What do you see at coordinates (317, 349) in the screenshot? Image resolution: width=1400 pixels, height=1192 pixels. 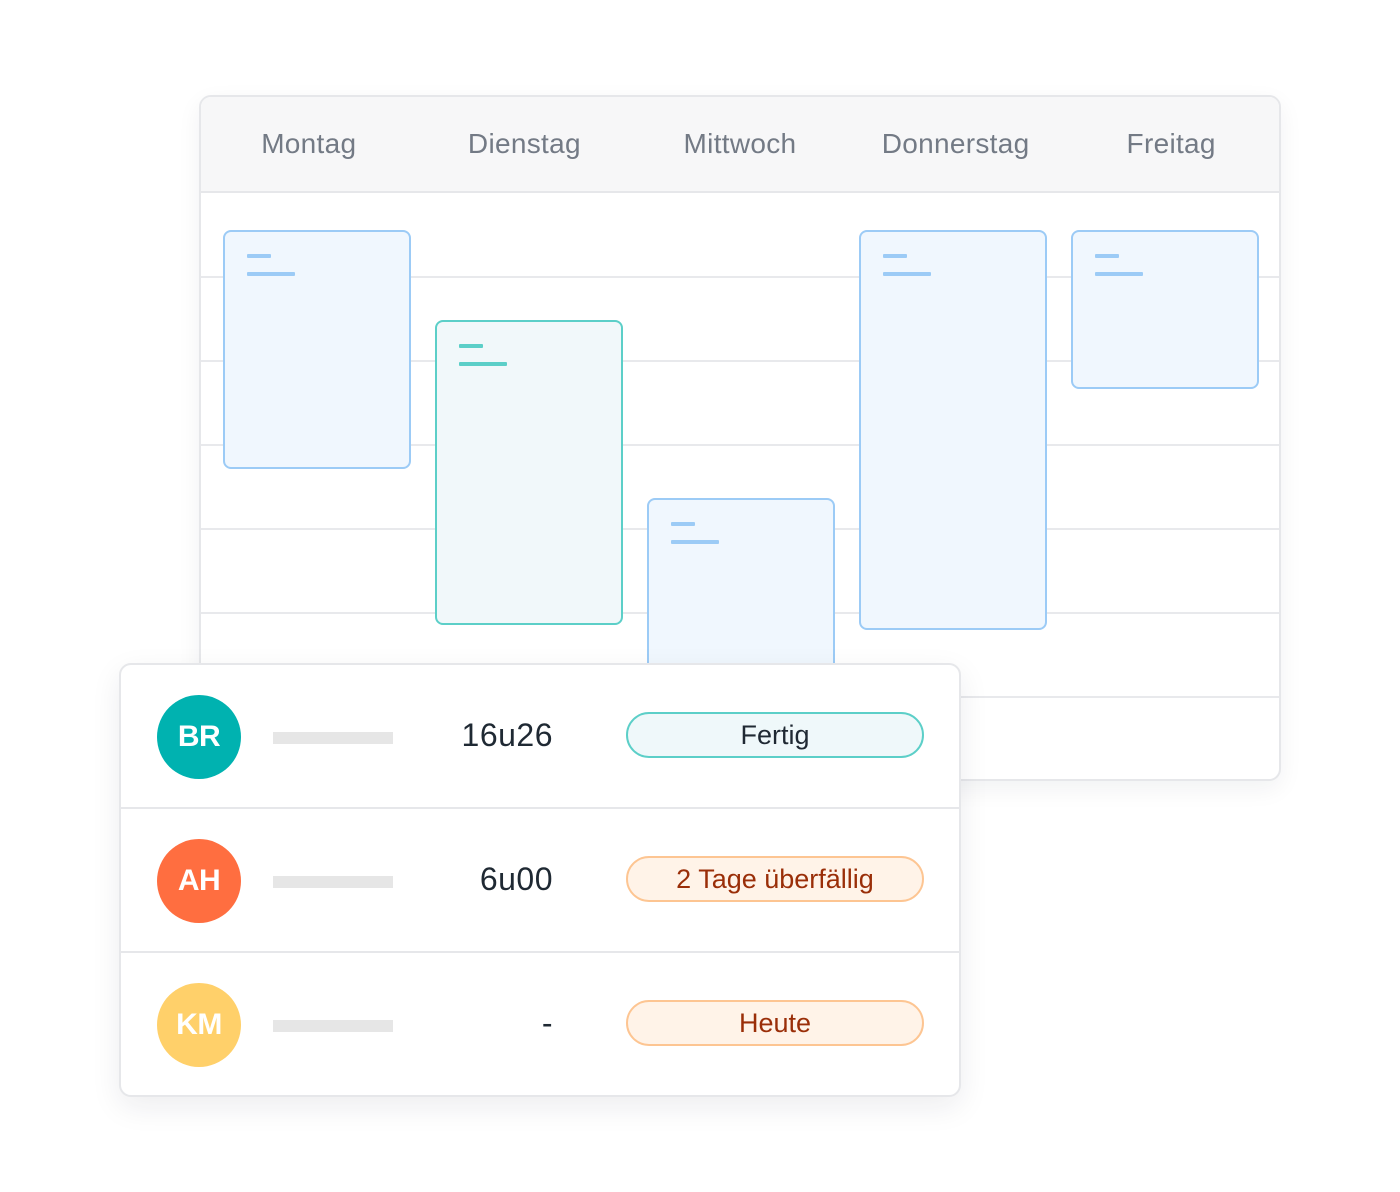 I see `calendar-event-monday` at bounding box center [317, 349].